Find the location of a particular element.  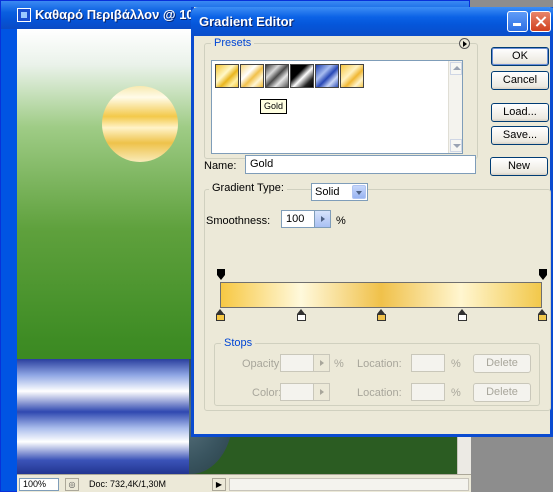

minimize-button is located at coordinates (517, 21).